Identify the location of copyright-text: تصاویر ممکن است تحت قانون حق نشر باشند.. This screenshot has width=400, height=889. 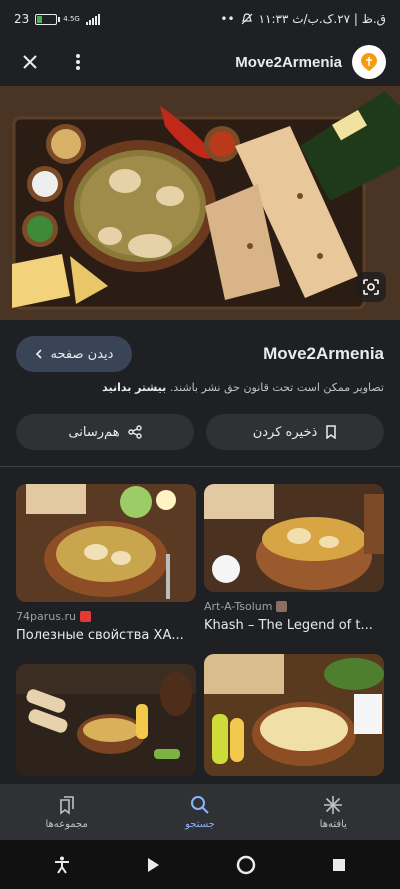
(276, 387).